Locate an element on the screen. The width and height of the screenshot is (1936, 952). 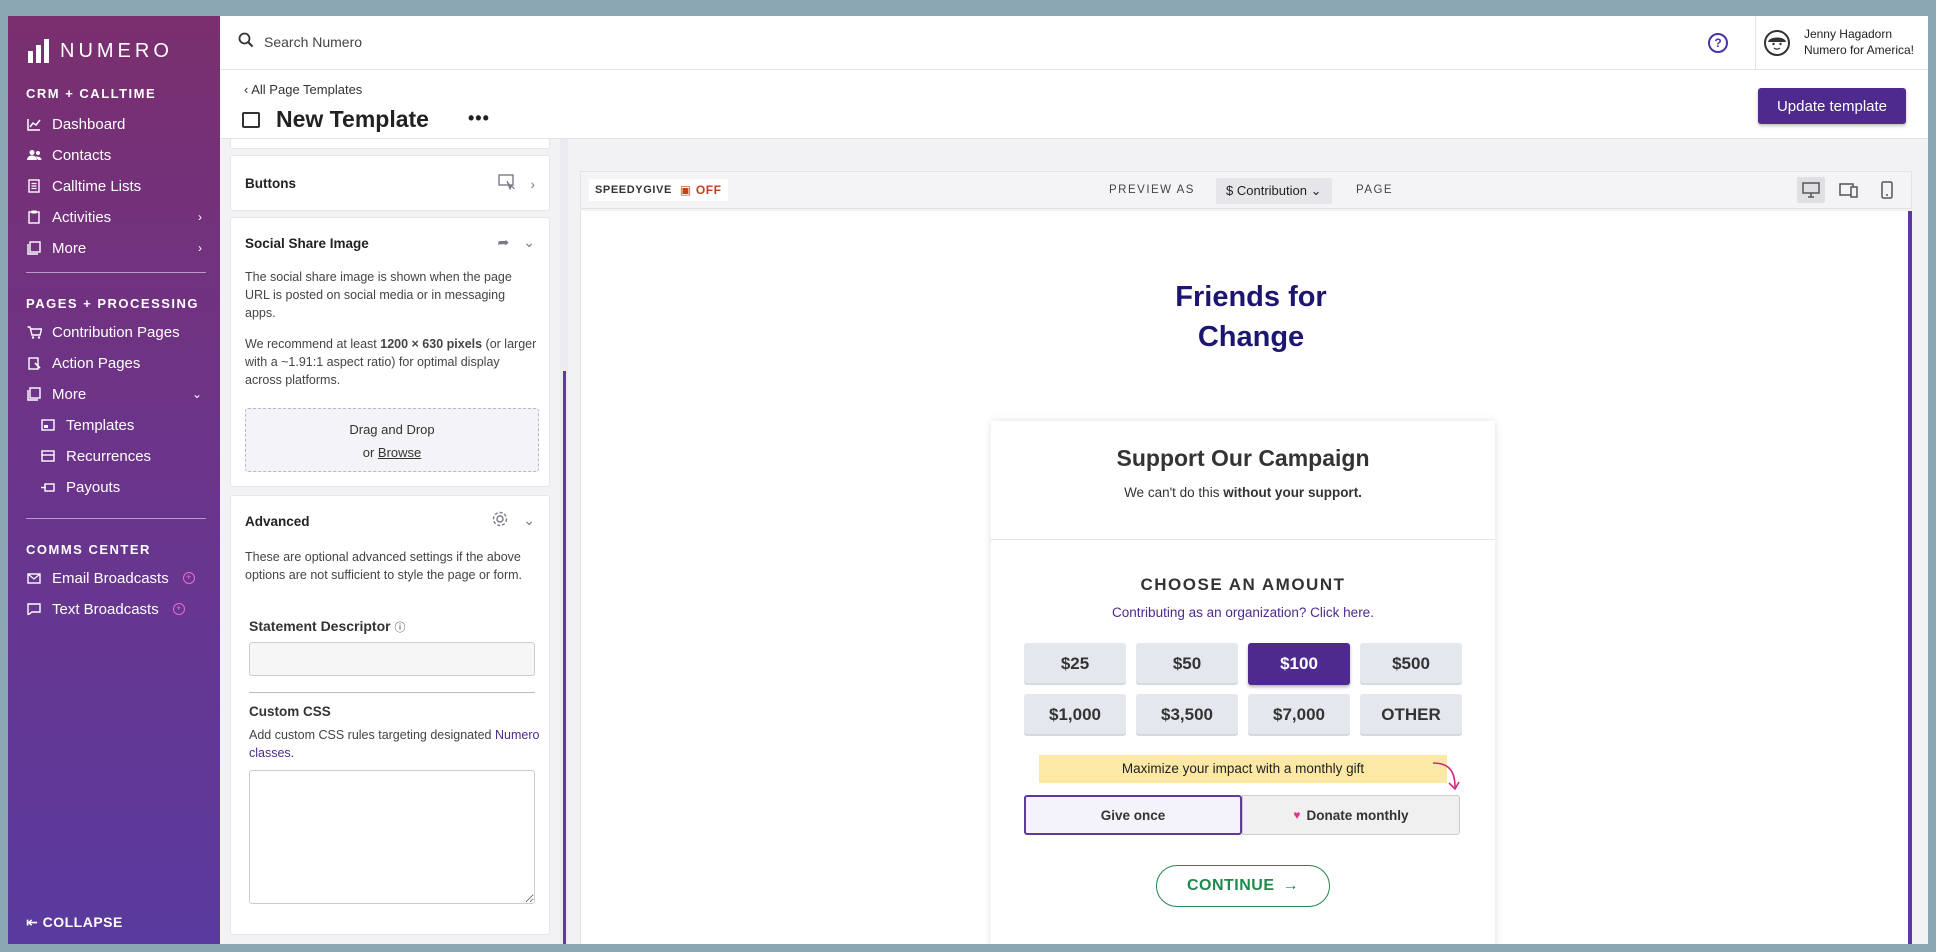
sidebar-item-label: Action Pages is located at coordinates (96, 363).